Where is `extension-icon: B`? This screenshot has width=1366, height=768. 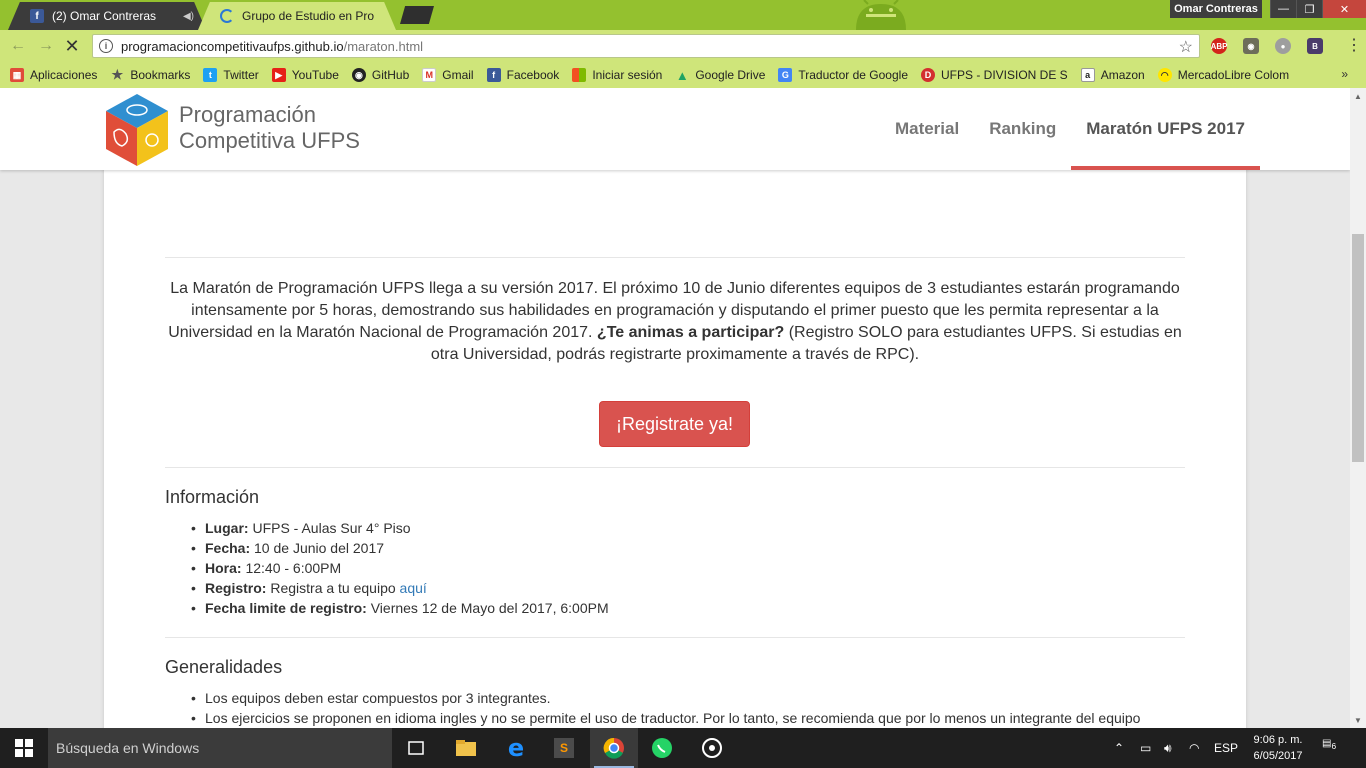 extension-icon: B is located at coordinates (1315, 46).